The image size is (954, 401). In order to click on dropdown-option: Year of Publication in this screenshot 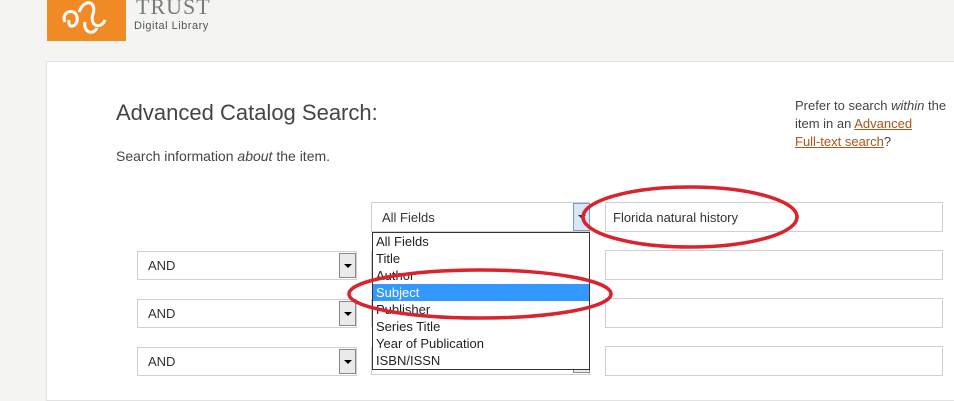, I will do `click(481, 343)`.